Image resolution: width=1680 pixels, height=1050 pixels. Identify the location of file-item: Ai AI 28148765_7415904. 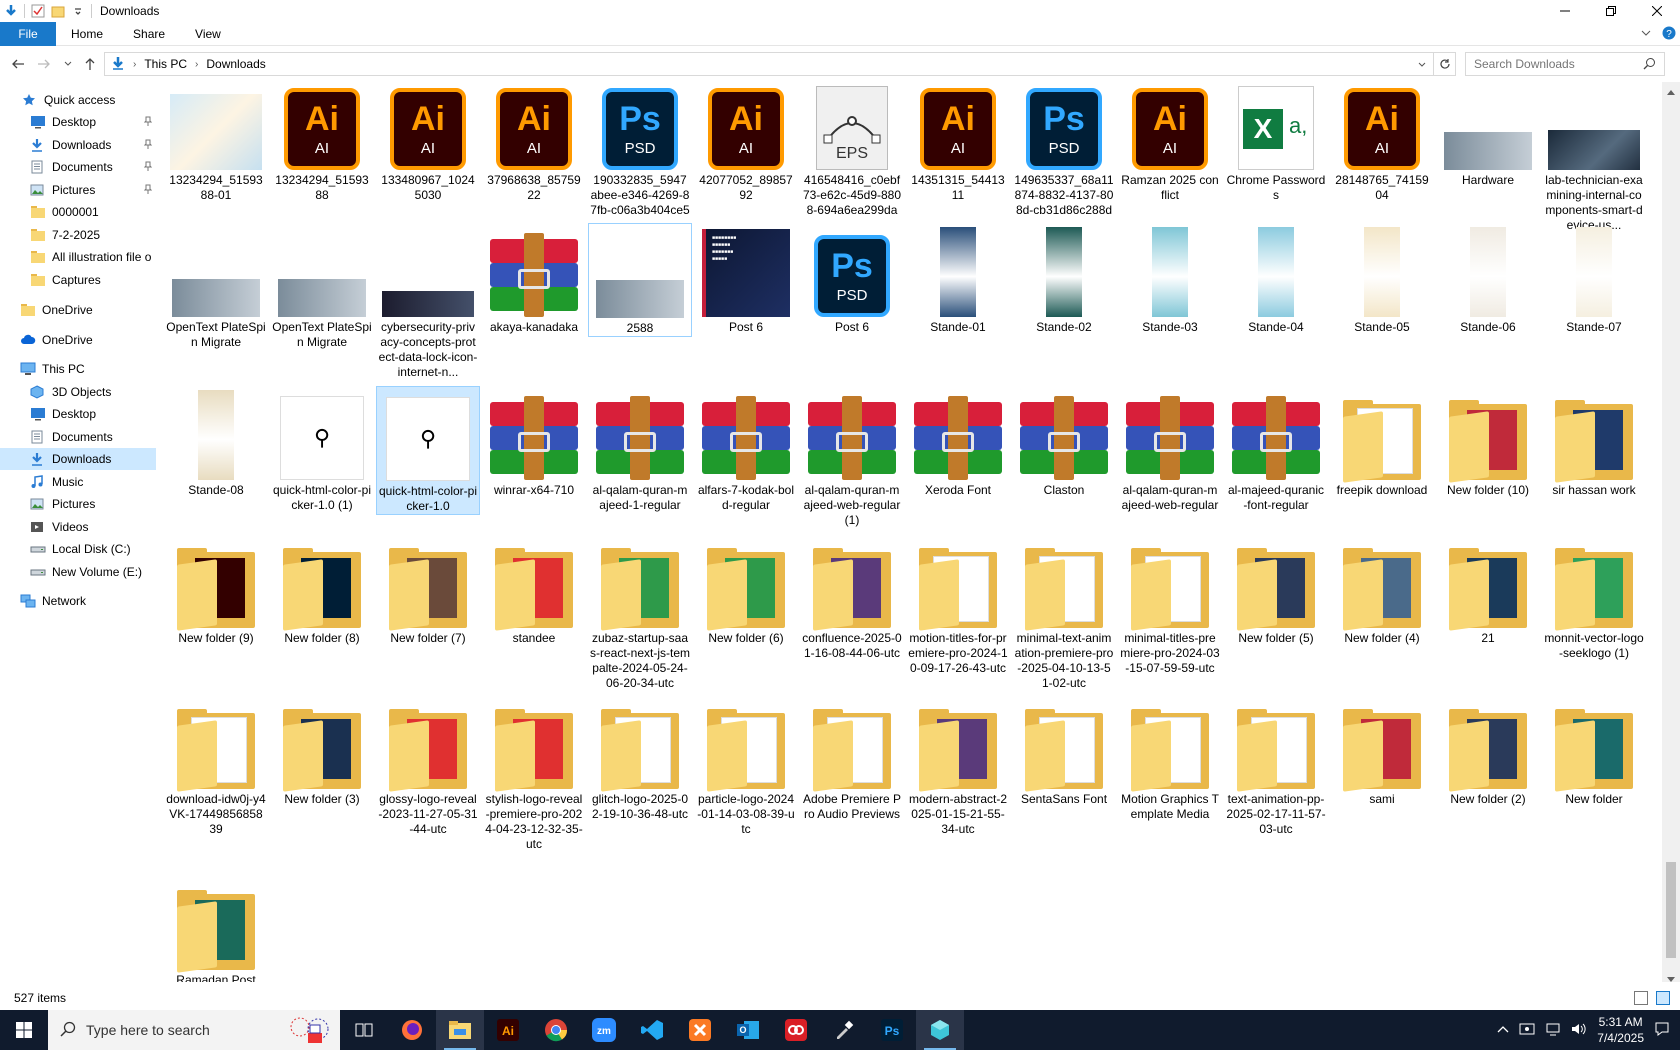
(1382, 142).